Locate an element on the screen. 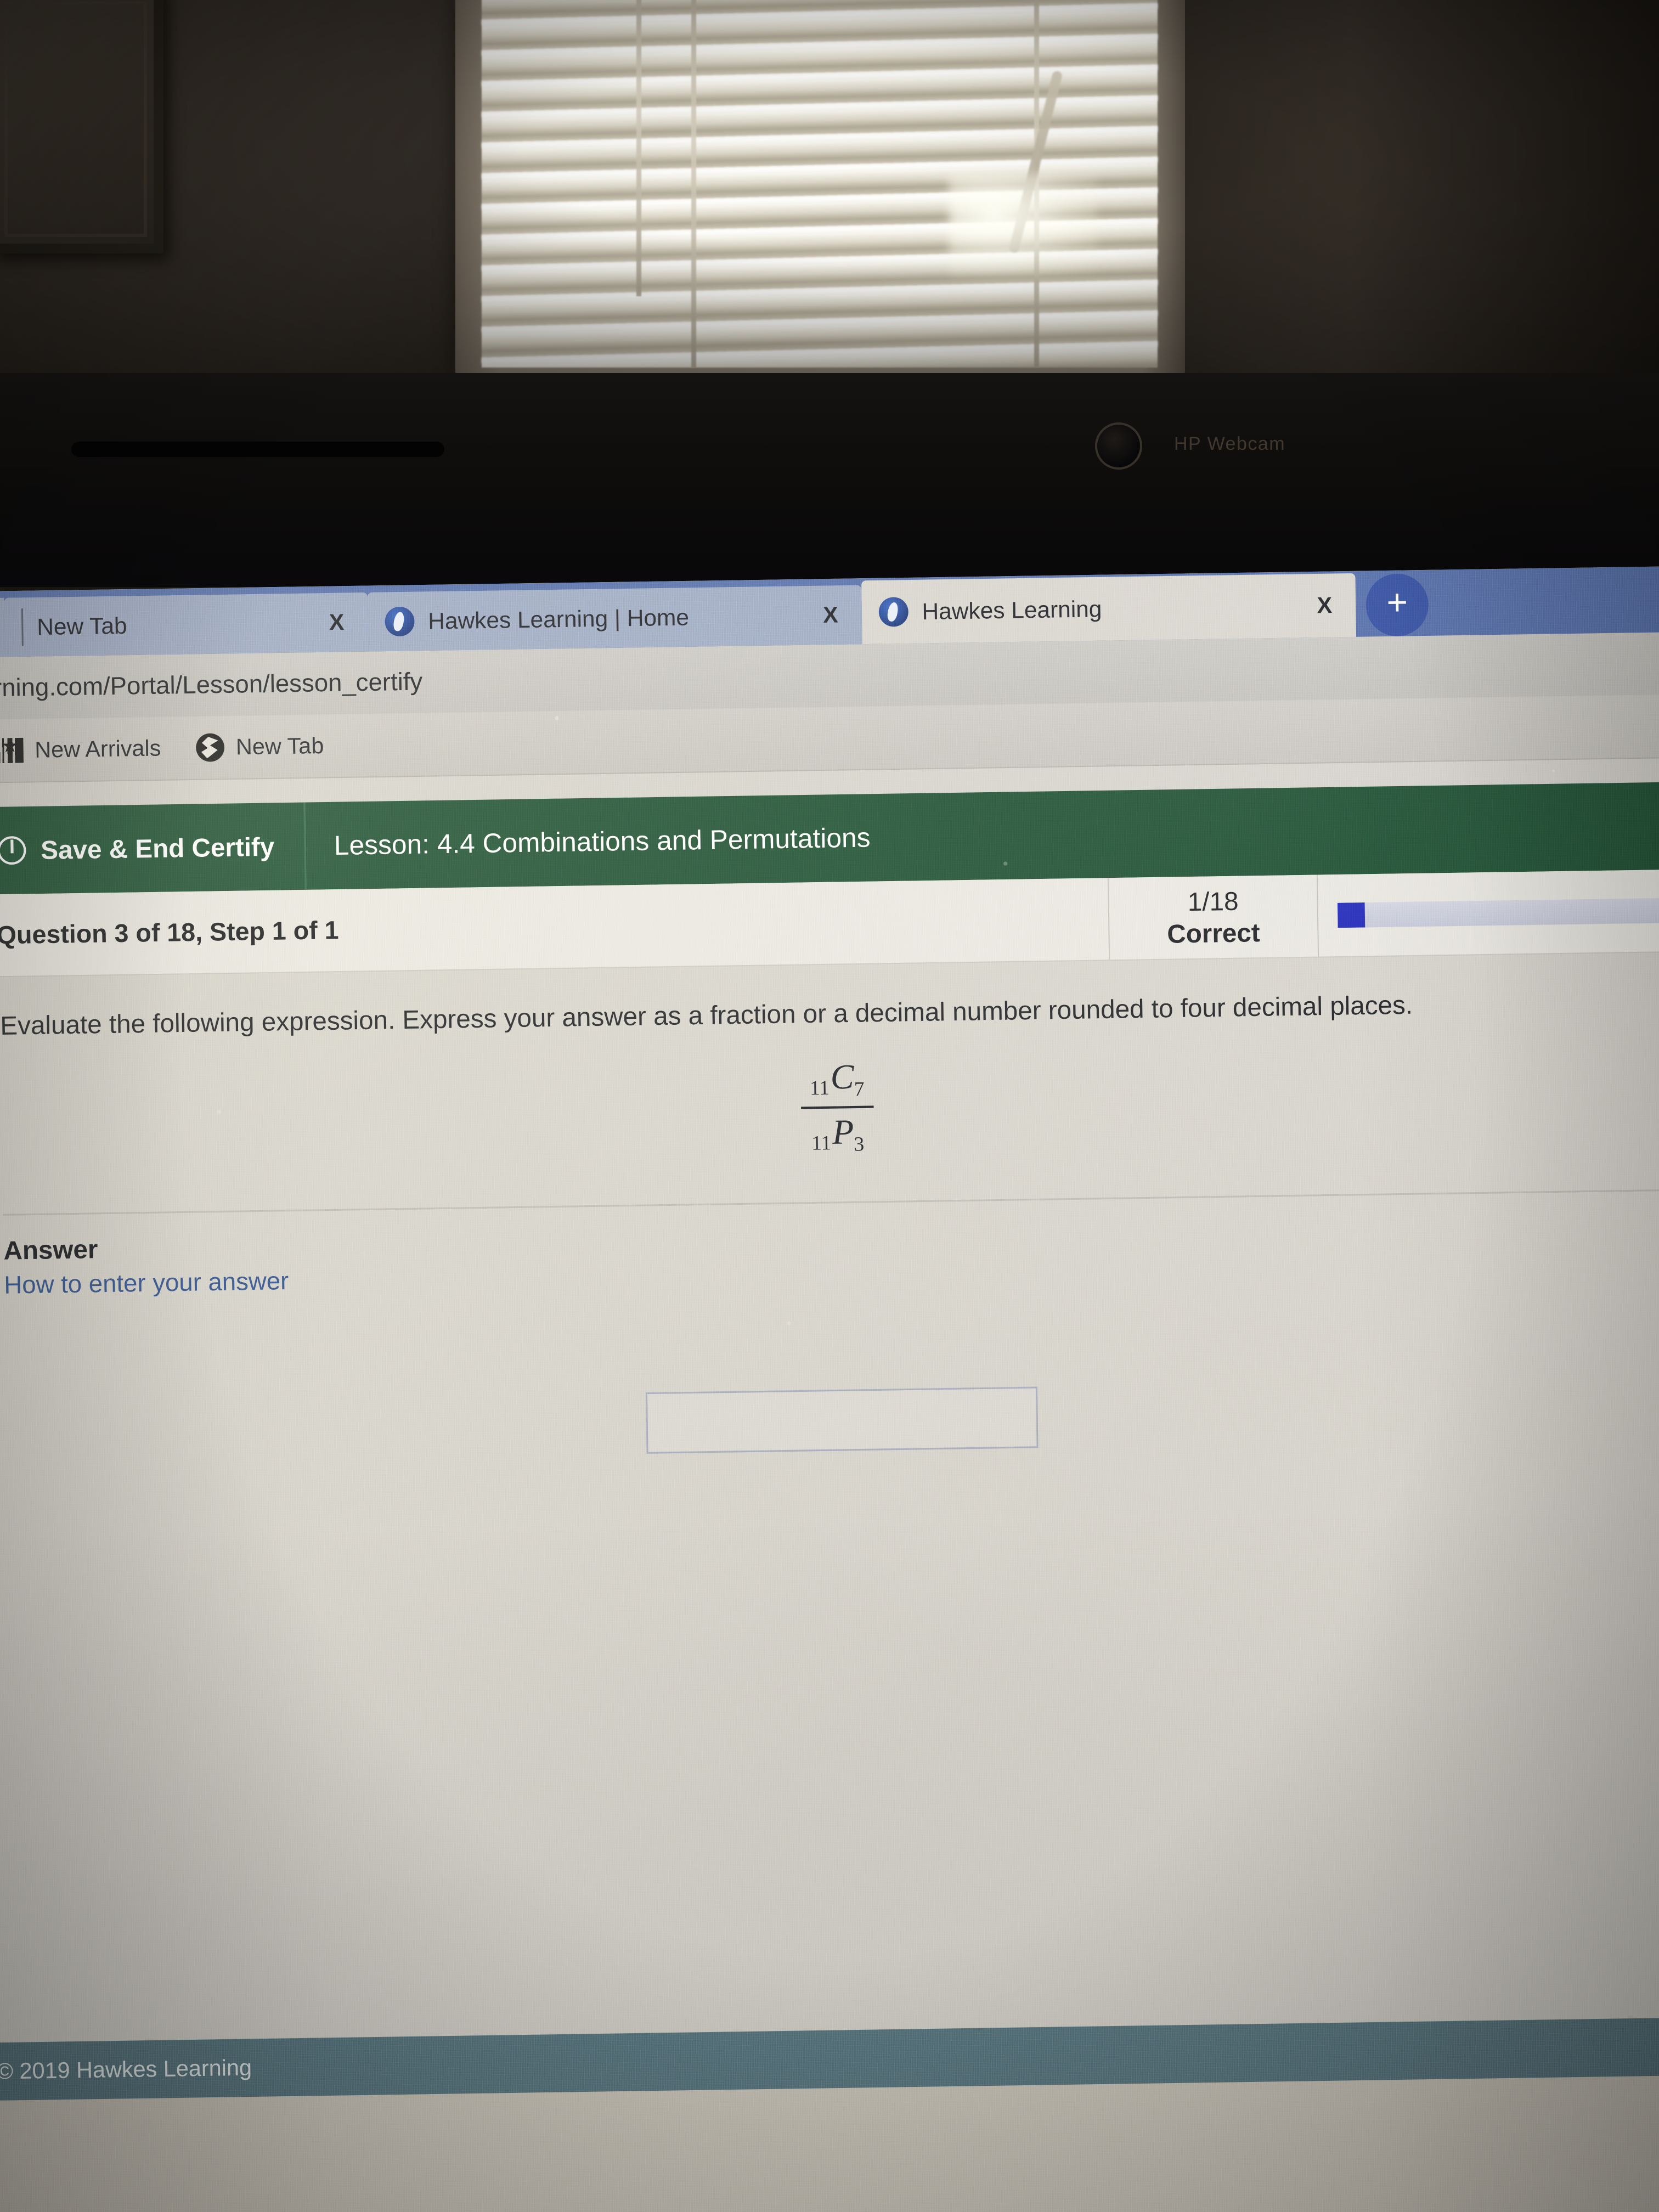 This screenshot has width=1659, height=2212. math-expression: 11C7 11P3 is located at coordinates (830, 1094).